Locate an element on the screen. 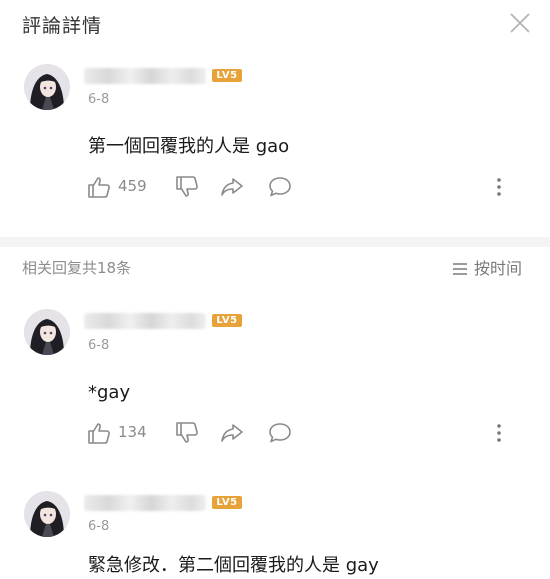 This screenshot has width=550, height=579. comment-text: 緊急修改．第二個回覆我的人是 gay is located at coordinates (233, 565).